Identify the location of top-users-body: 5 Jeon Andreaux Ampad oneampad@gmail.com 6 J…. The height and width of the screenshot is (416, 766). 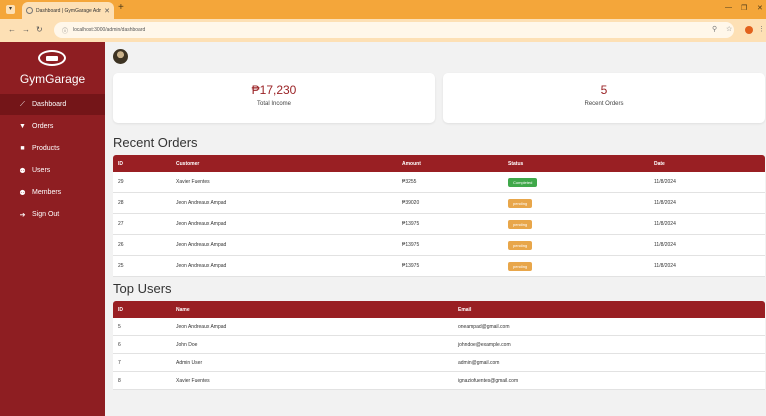
(439, 354).